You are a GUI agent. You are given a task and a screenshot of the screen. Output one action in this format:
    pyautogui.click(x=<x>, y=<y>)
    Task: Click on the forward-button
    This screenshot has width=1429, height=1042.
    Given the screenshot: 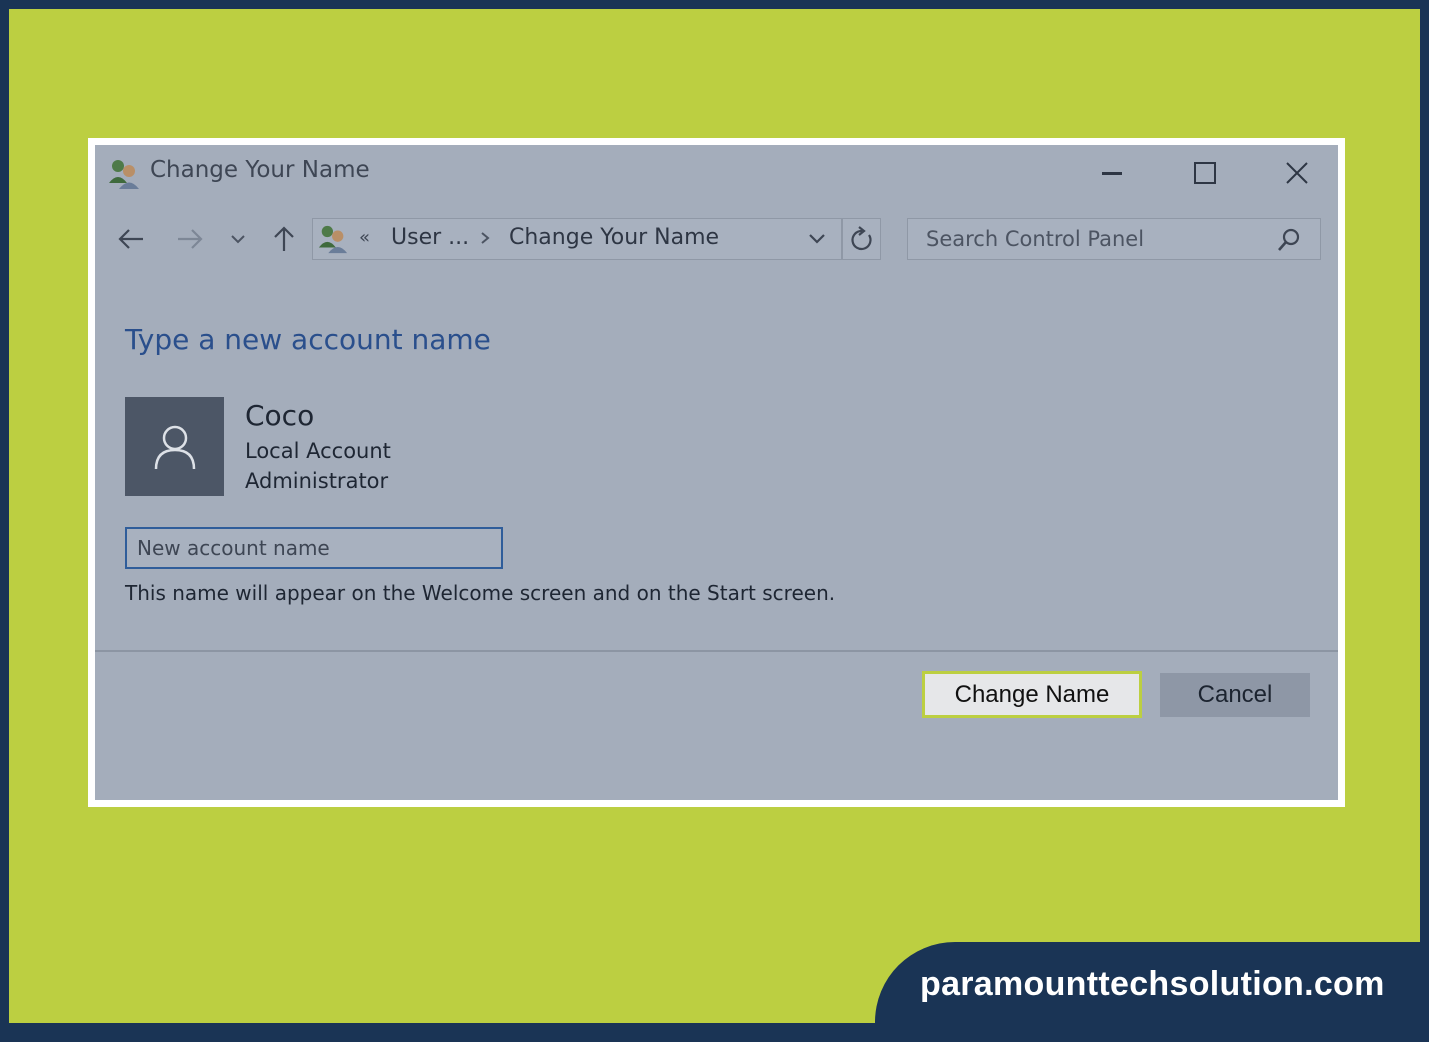 What is the action you would take?
    pyautogui.click(x=190, y=239)
    